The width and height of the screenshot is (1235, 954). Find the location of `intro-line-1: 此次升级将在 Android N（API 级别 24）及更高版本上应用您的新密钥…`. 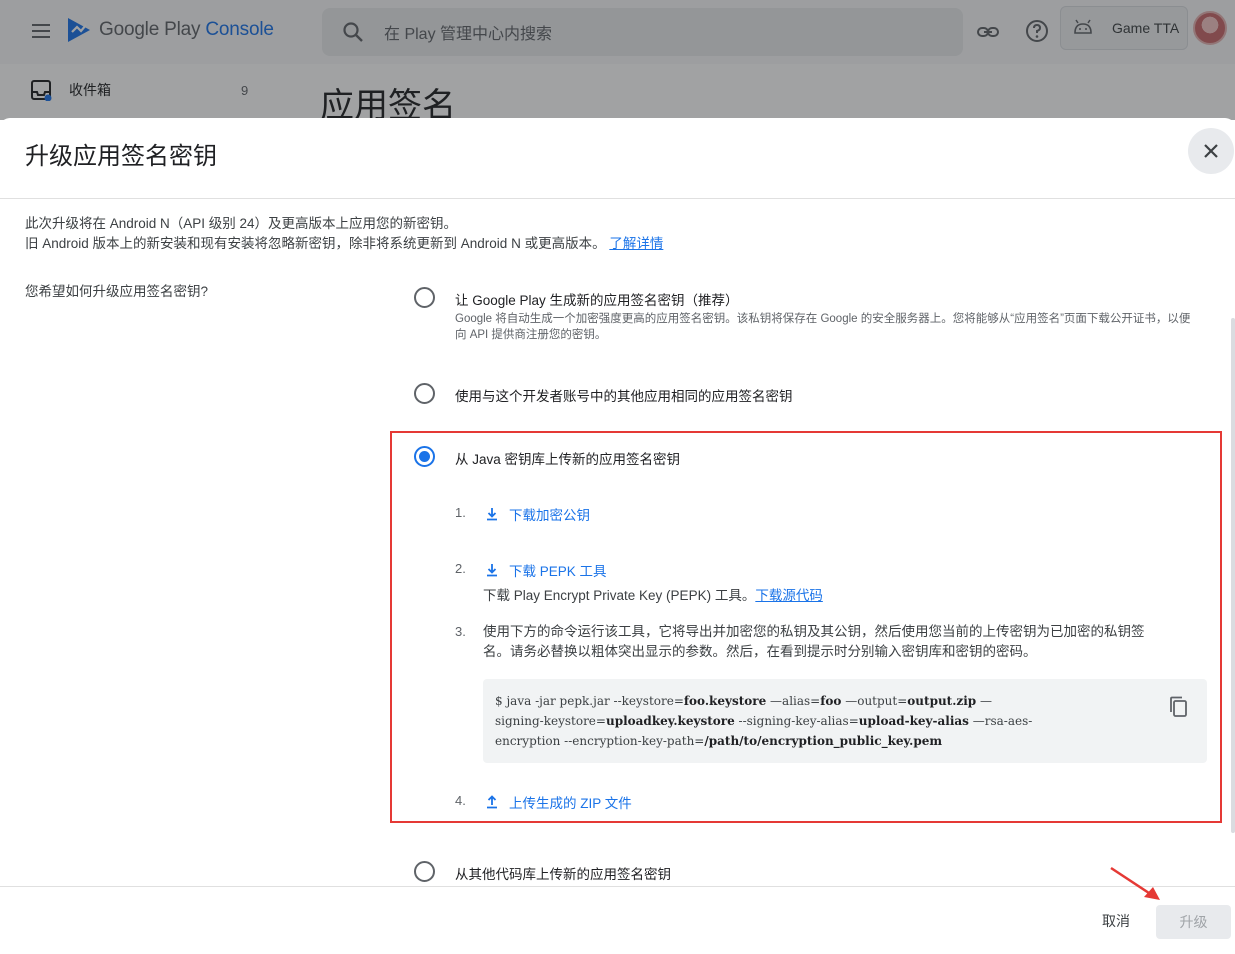

intro-line-1: 此次升级将在 Android N（API 级别 24）及更高版本上应用您的新密钥… is located at coordinates (241, 223).